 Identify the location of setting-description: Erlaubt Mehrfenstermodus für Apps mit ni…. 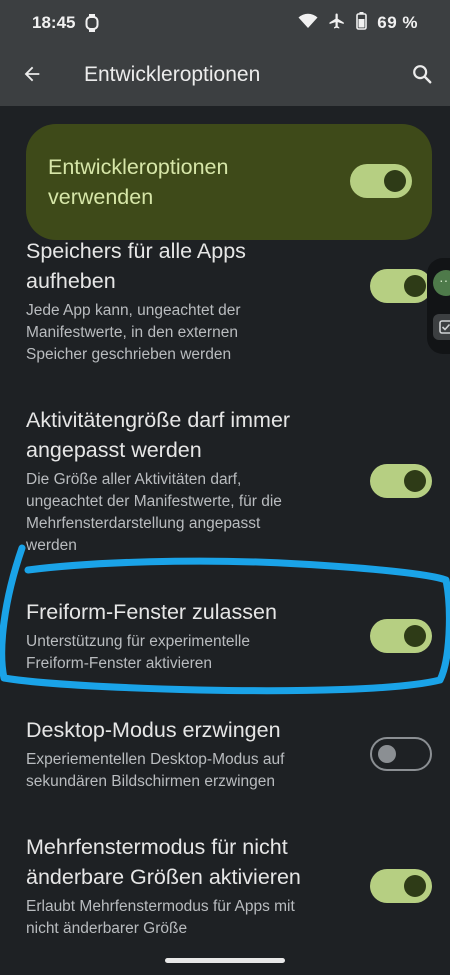
(196, 918).